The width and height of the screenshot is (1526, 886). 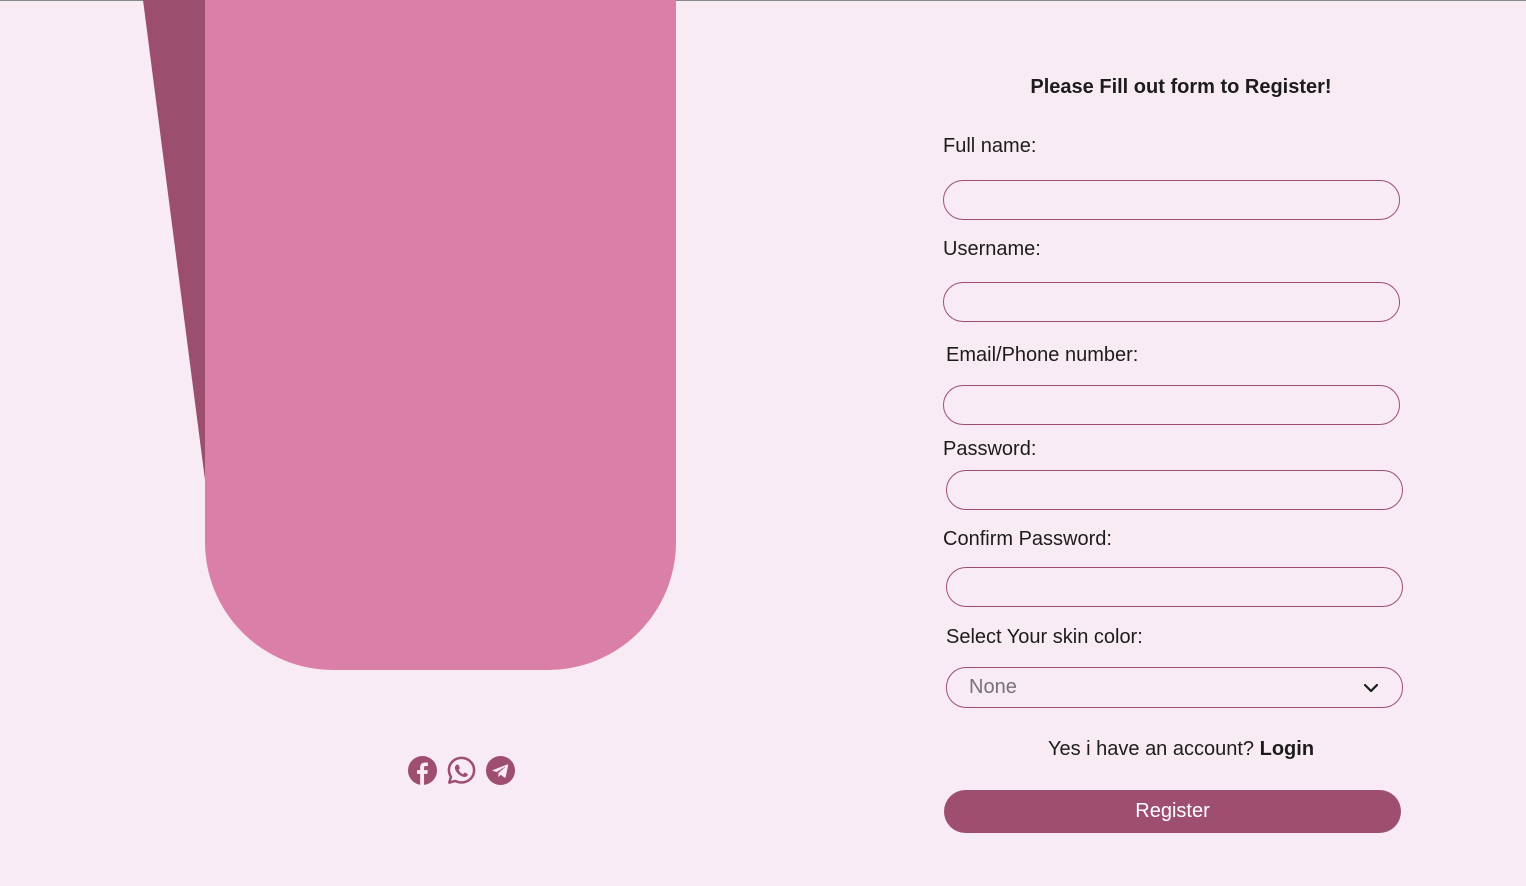 What do you see at coordinates (1151, 749) in the screenshot?
I see `login-prompt-text: Yes i have an account?` at bounding box center [1151, 749].